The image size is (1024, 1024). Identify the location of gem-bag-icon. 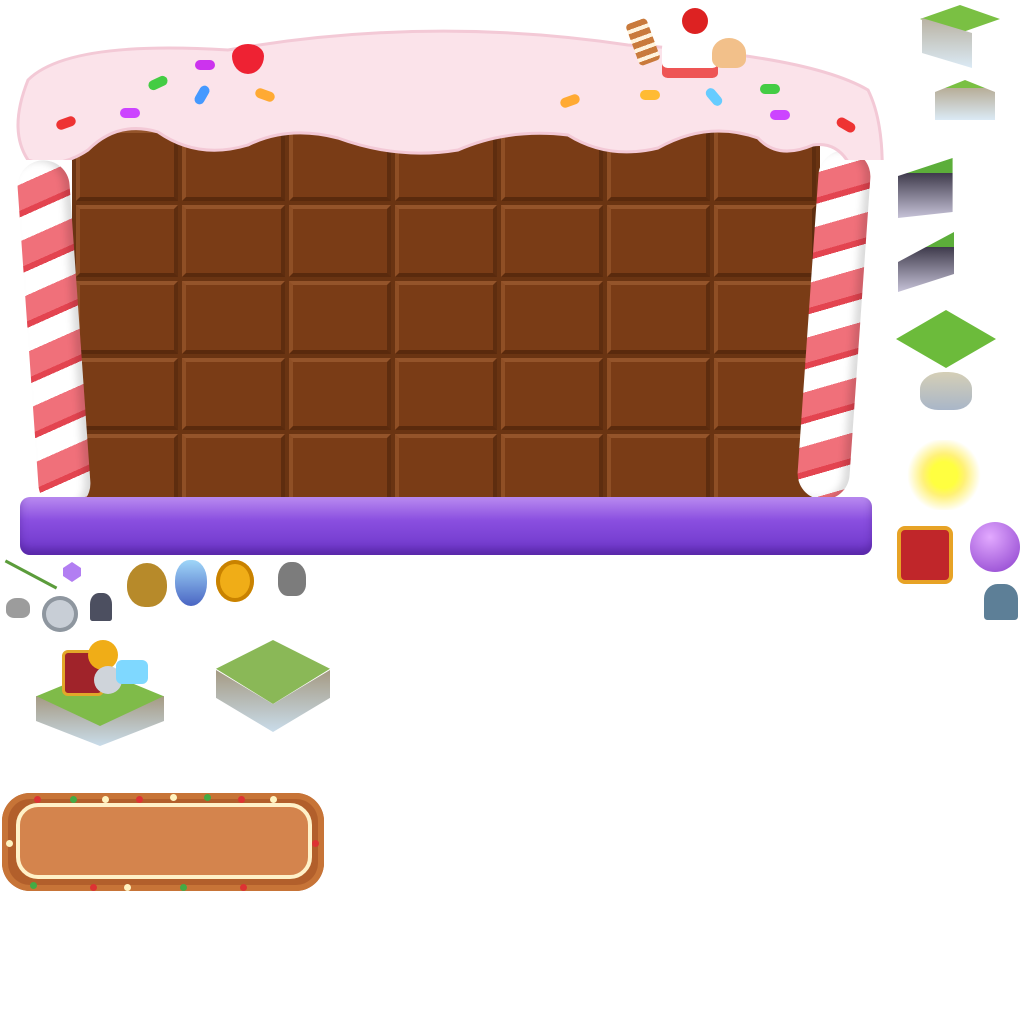
(995, 547).